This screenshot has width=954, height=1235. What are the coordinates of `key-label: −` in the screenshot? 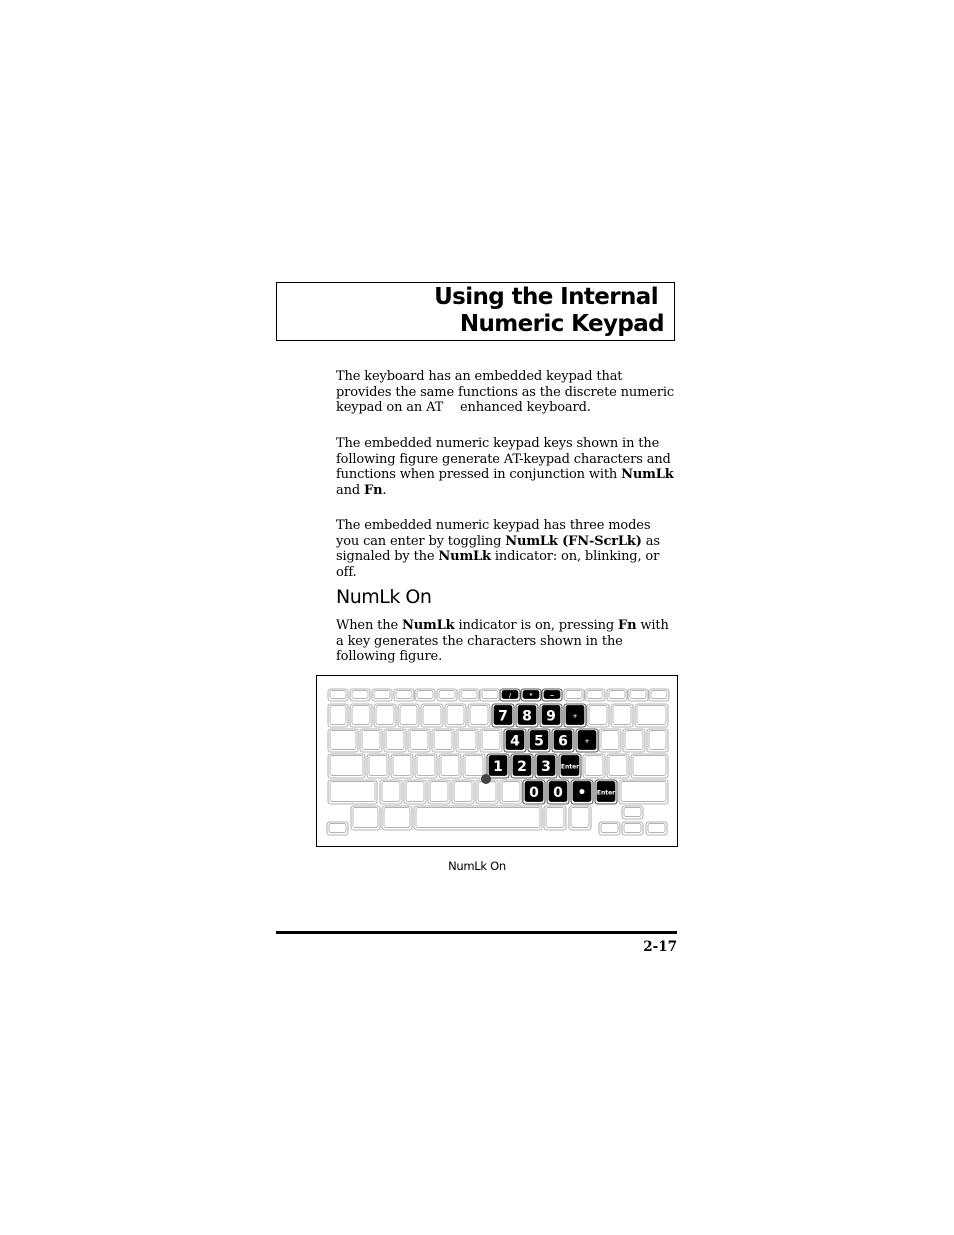 It's located at (551, 696).